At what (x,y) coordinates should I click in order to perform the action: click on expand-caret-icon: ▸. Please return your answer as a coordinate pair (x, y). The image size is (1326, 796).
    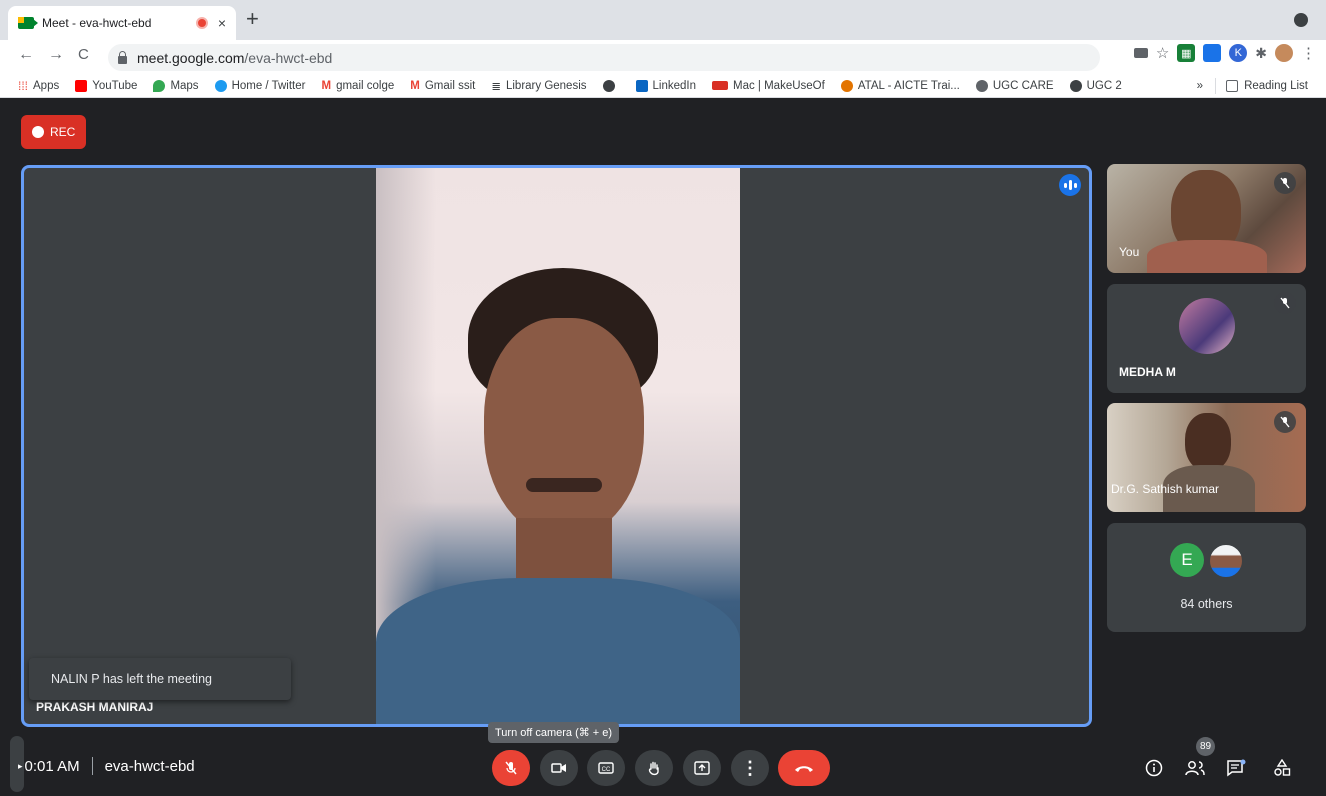
    Looking at the image, I should click on (20, 765).